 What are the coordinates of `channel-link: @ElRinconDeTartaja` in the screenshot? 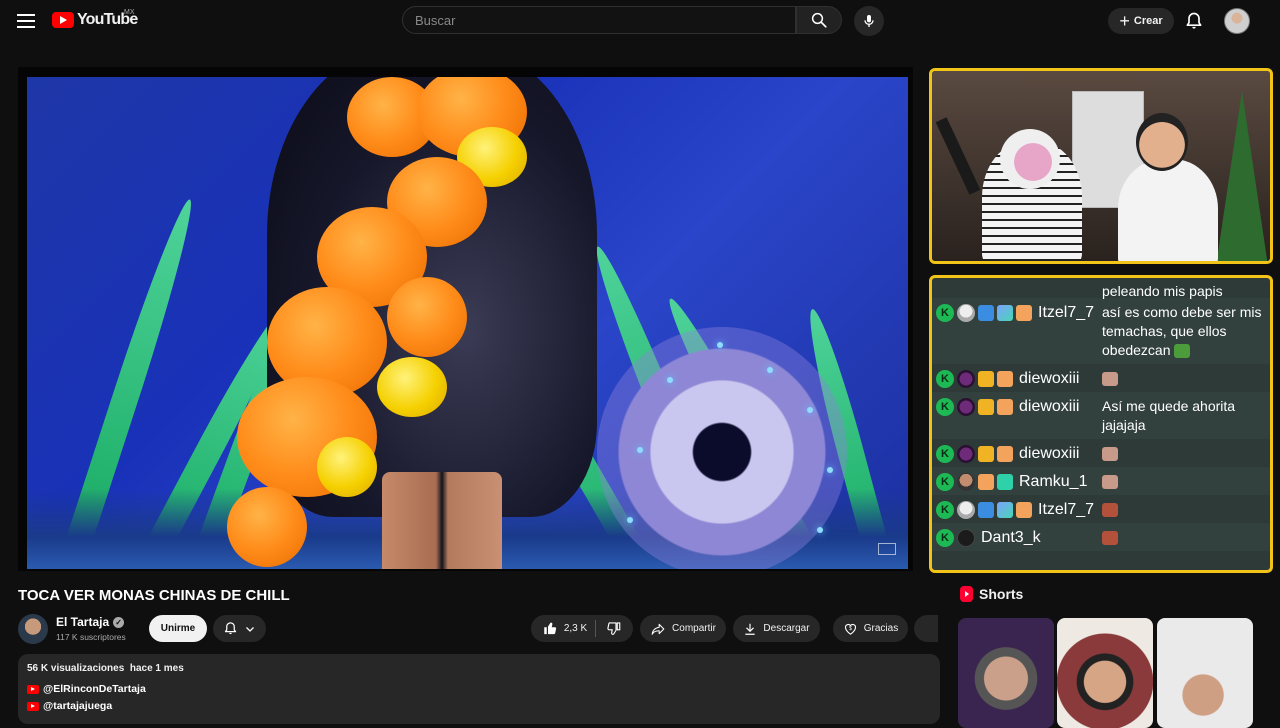 It's located at (86, 689).